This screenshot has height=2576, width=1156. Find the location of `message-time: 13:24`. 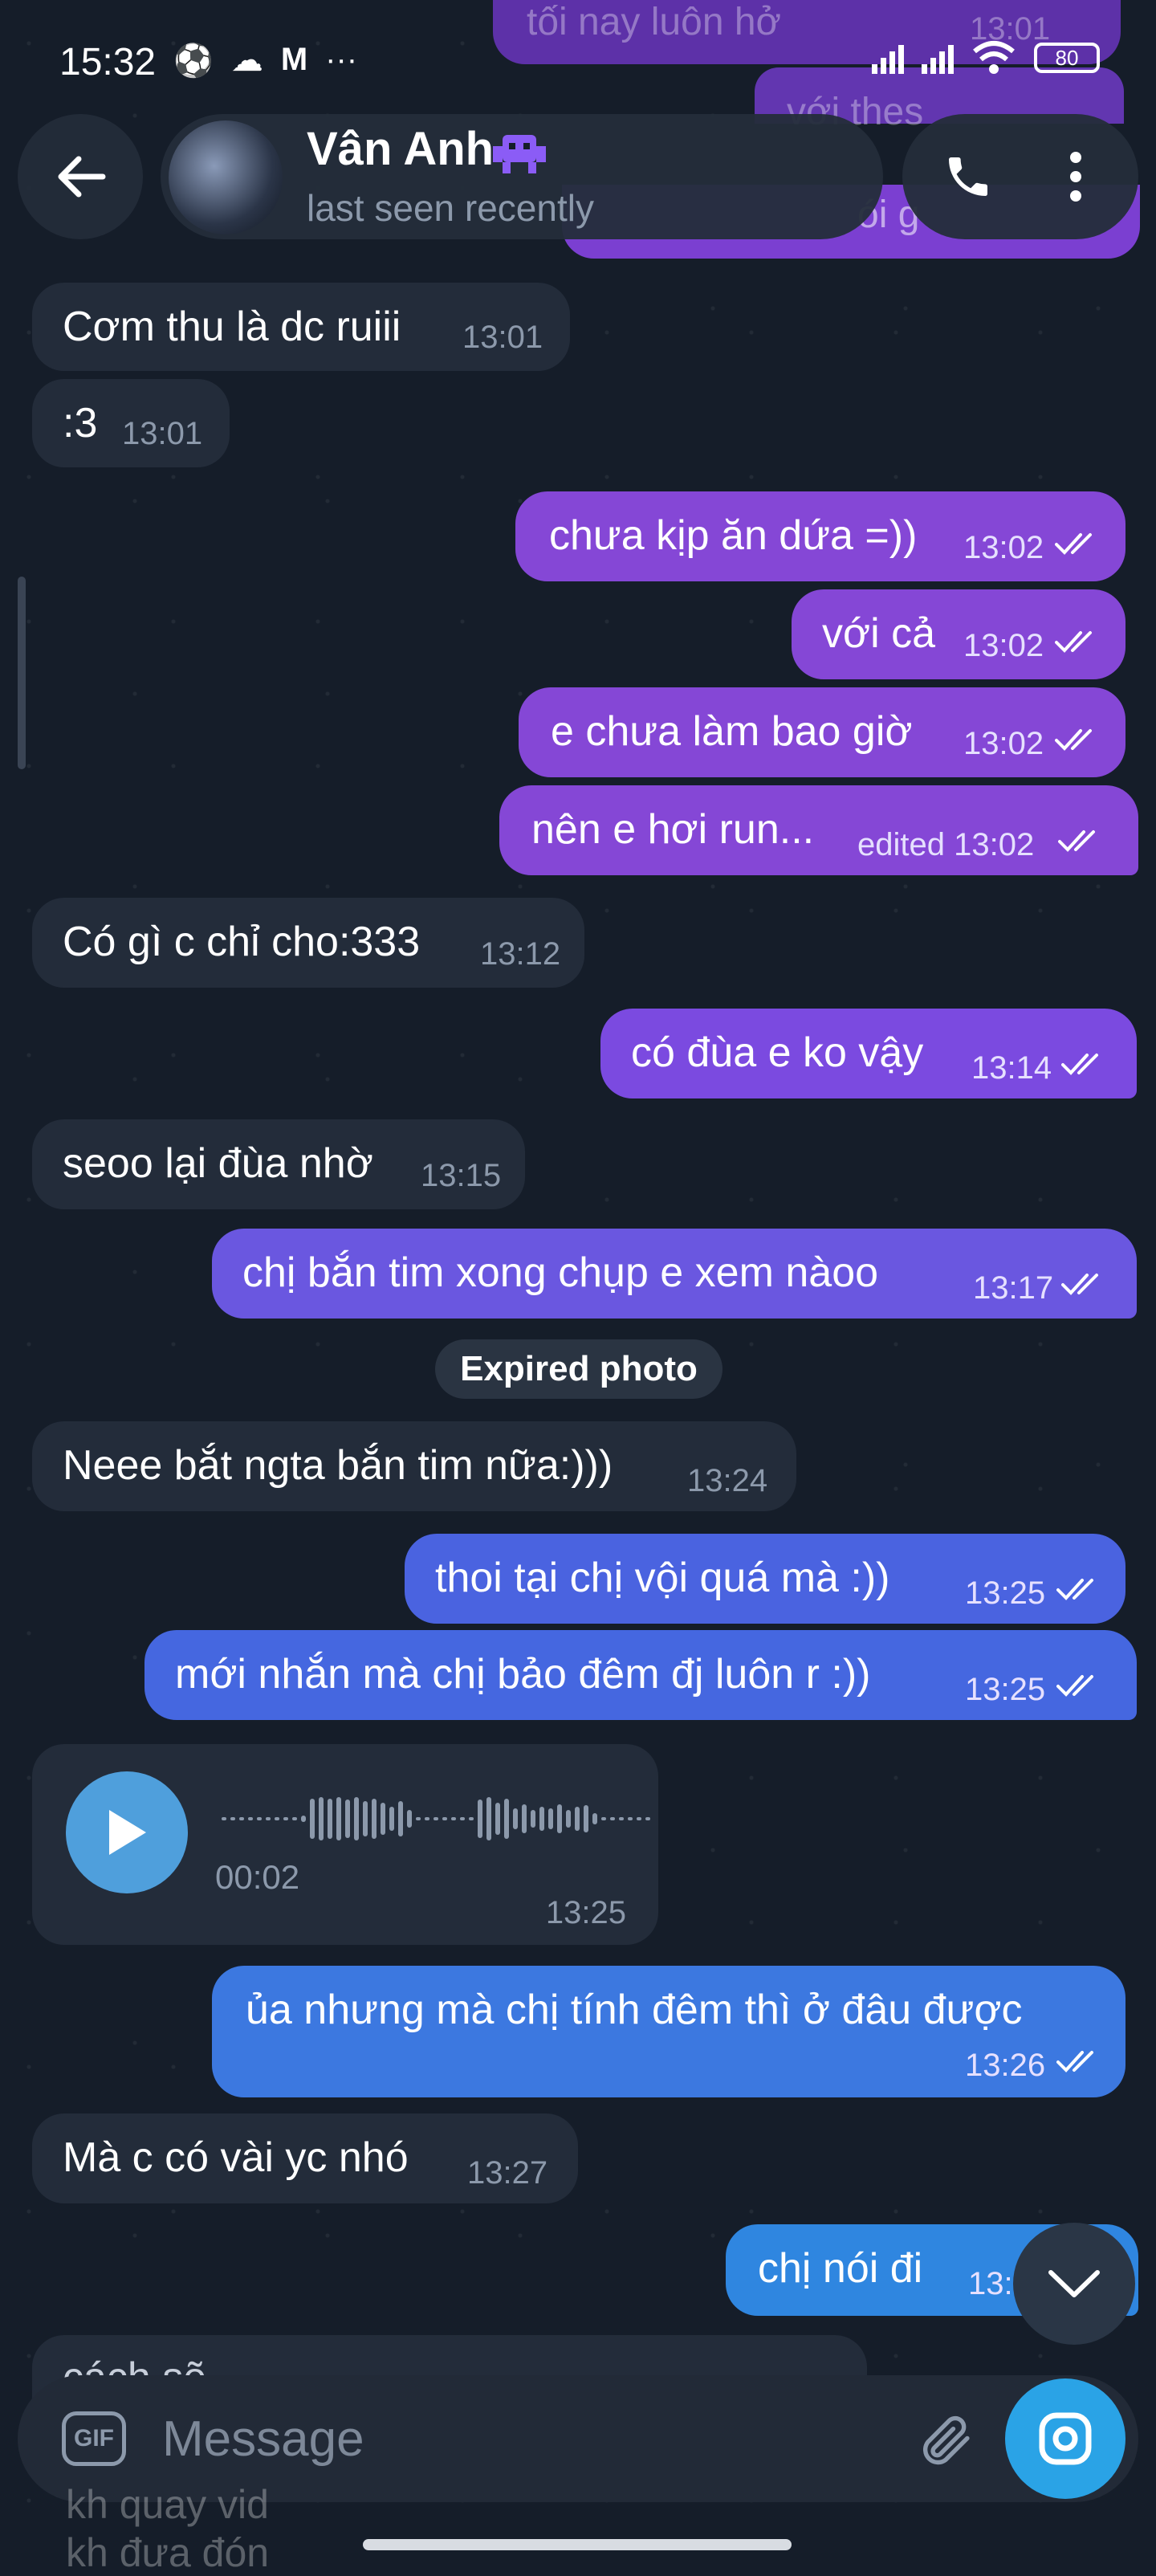

message-time: 13:24 is located at coordinates (727, 1480).